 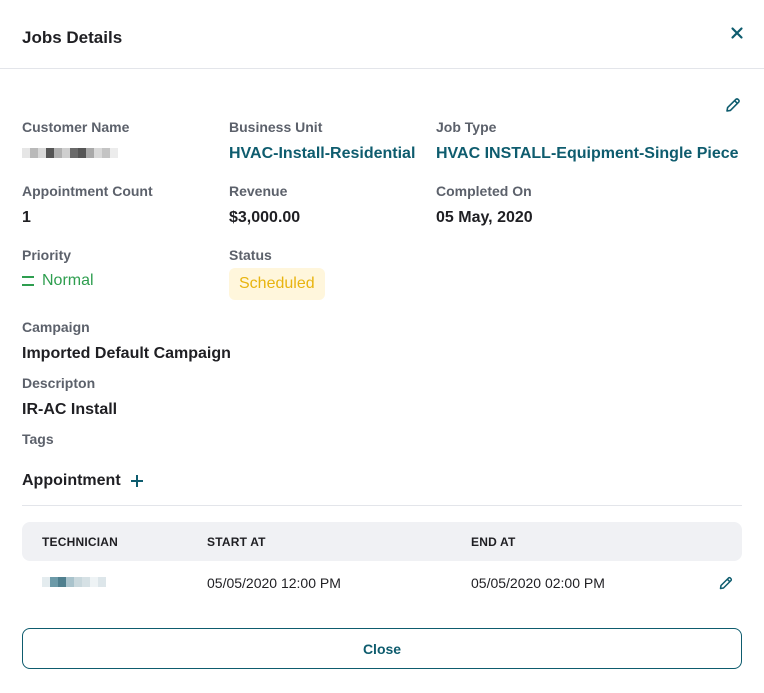 What do you see at coordinates (587, 154) in the screenshot?
I see `job-type-link: HVAC INSTALL-Equipment-Single Piece` at bounding box center [587, 154].